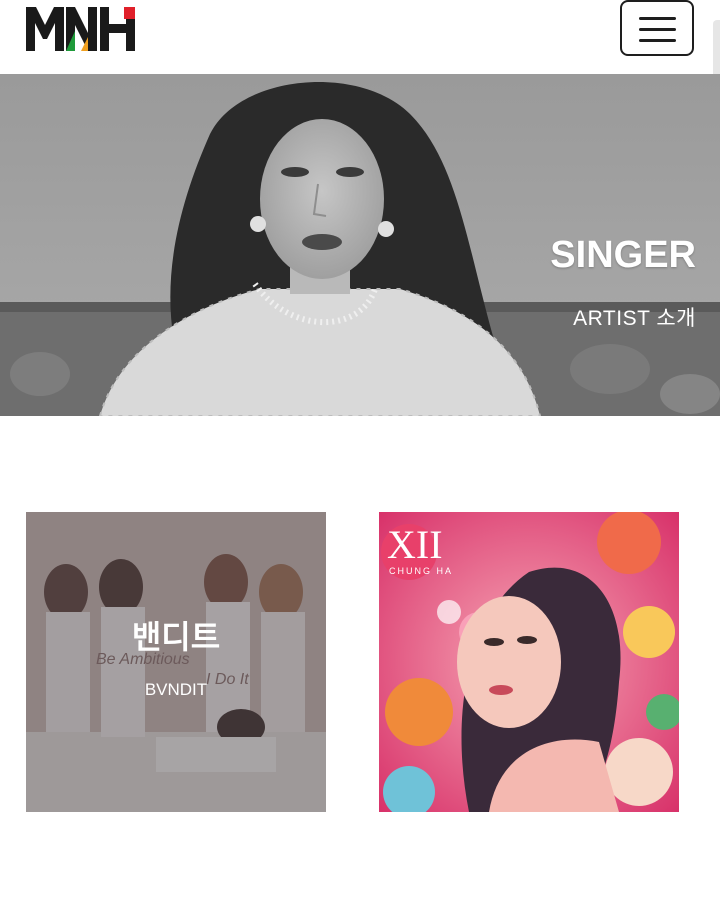  I want to click on artist-sub: BVNDIT, so click(176, 689).